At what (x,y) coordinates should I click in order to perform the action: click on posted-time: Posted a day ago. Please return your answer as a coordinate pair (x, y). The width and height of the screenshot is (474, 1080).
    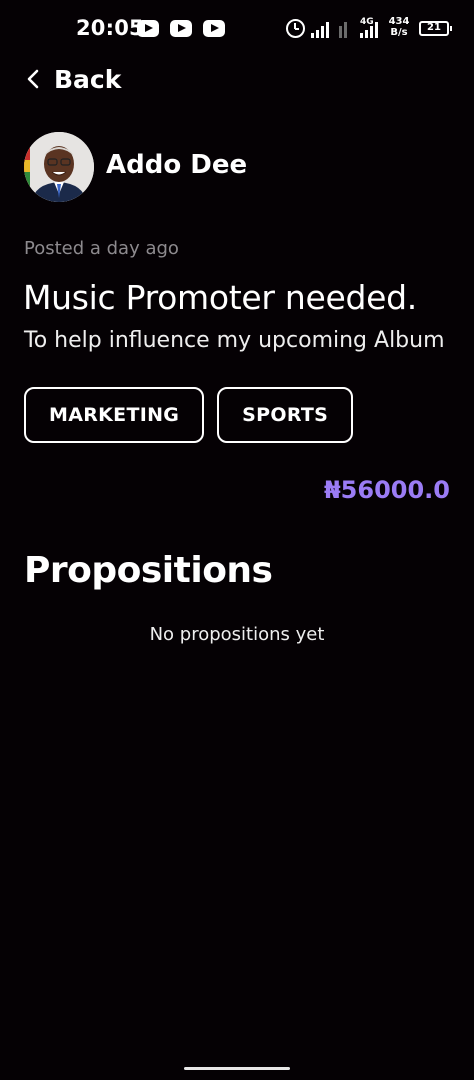
    Looking at the image, I should click on (101, 248).